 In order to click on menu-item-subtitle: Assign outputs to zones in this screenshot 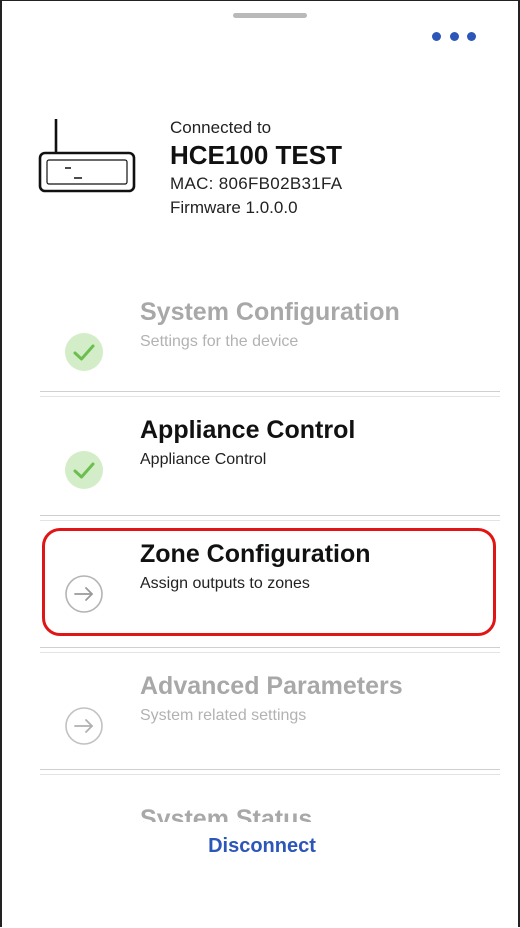, I will do `click(225, 583)`.